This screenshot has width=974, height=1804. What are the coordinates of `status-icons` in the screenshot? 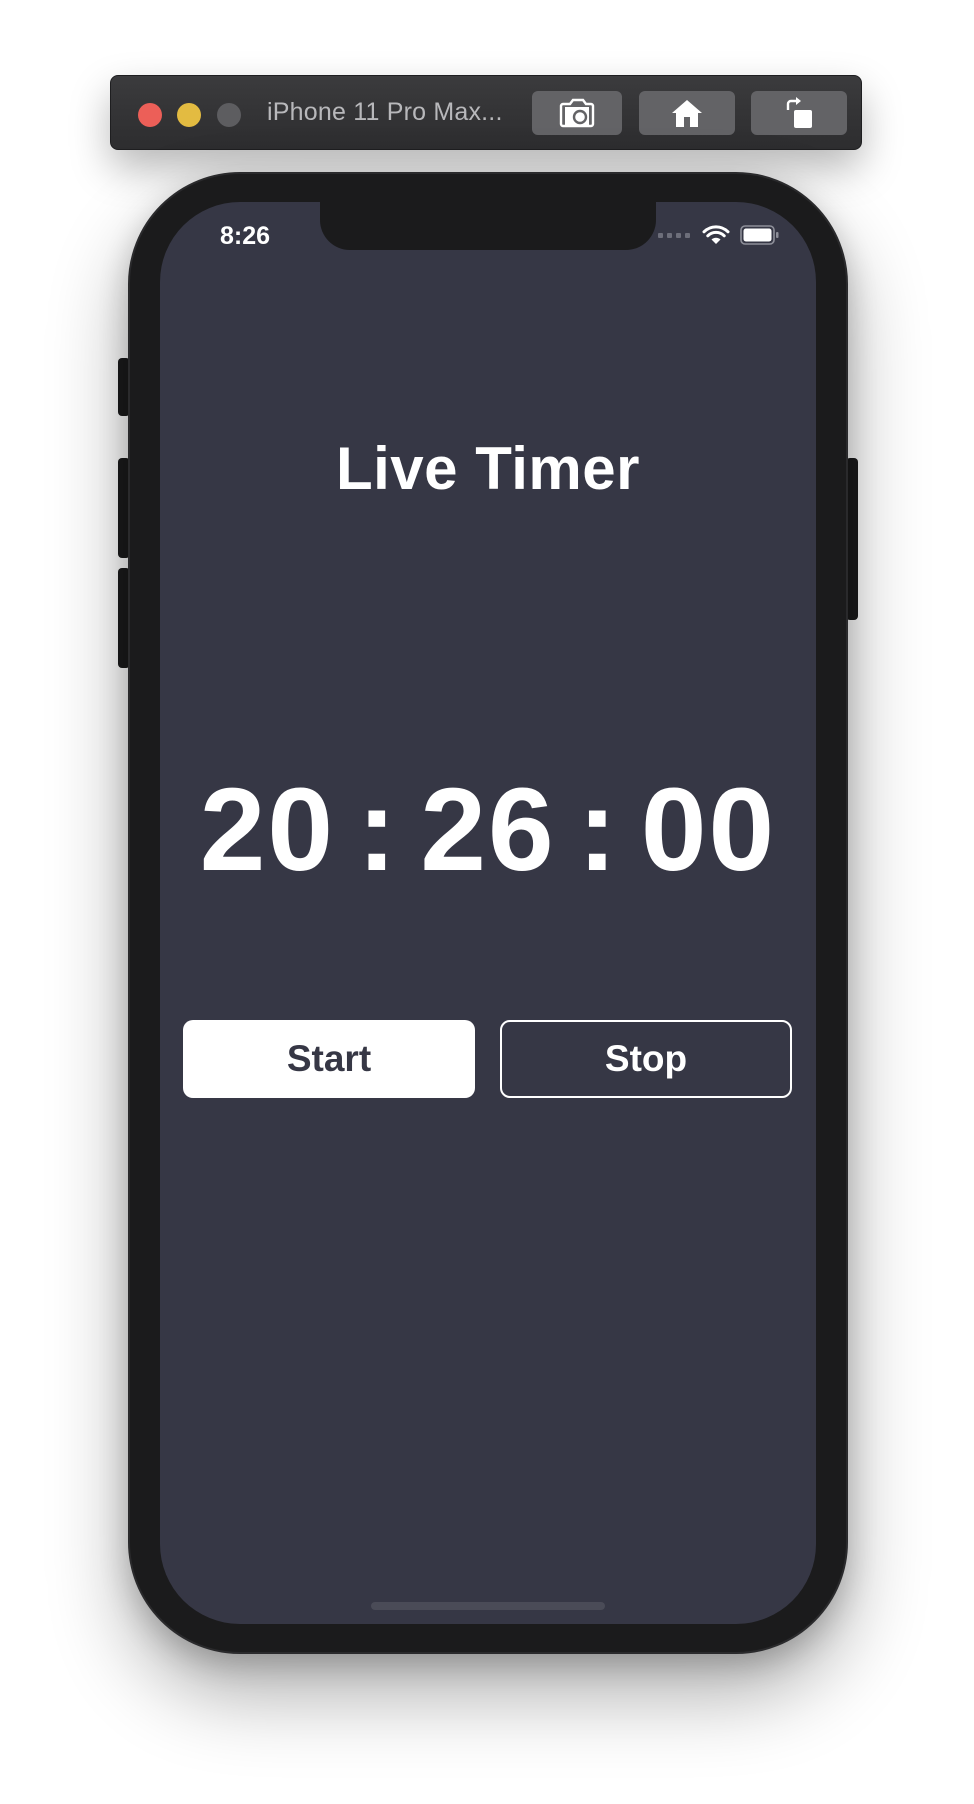 It's located at (719, 235).